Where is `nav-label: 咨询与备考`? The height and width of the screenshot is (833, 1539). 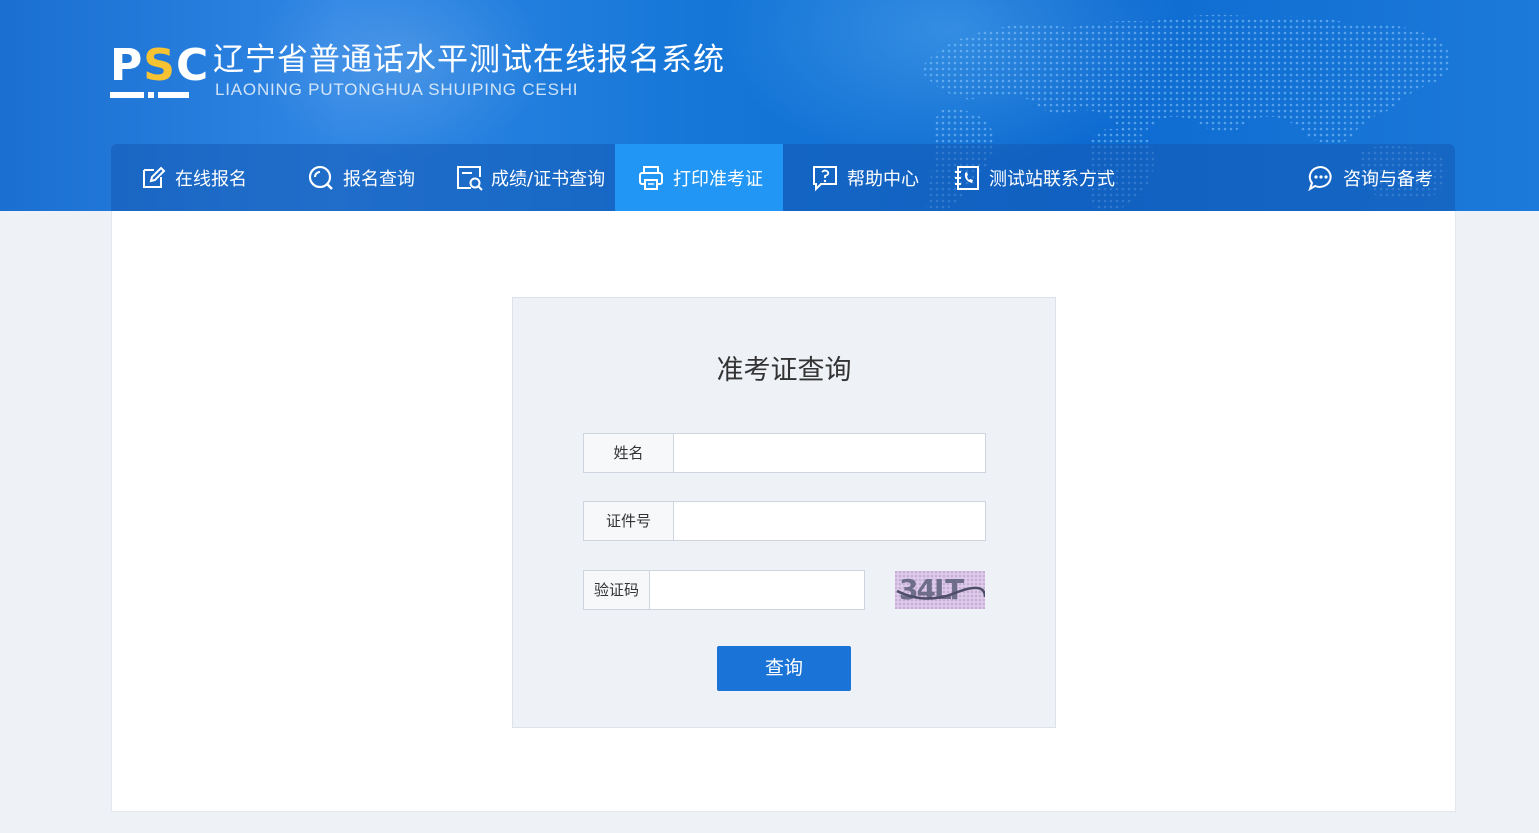
nav-label: 咨询与备考 is located at coordinates (1388, 179).